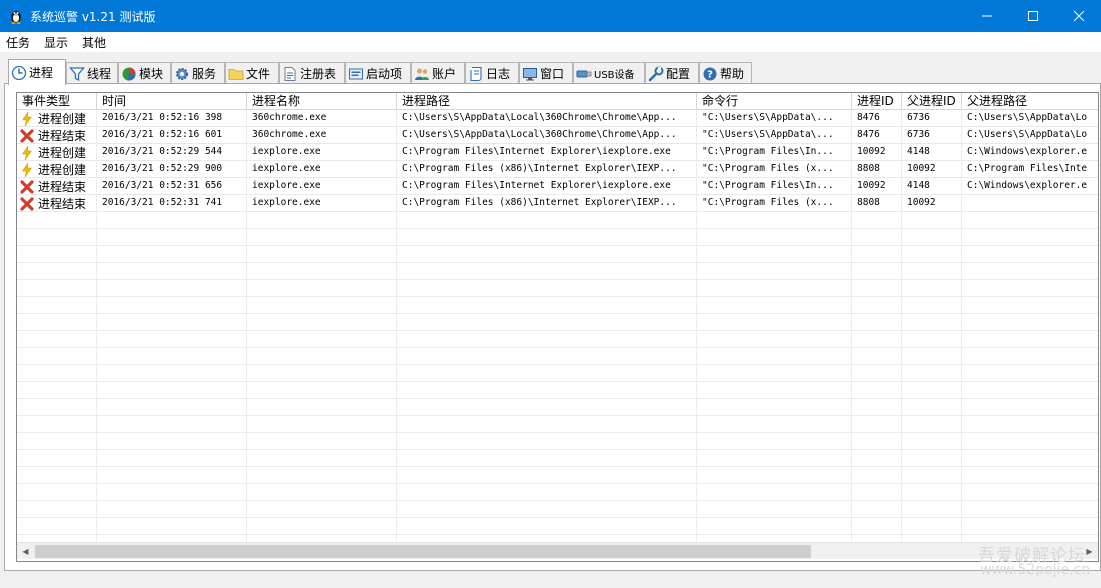  I want to click on title-bar: 系统巡警 v1.21 测试版, so click(550, 16).